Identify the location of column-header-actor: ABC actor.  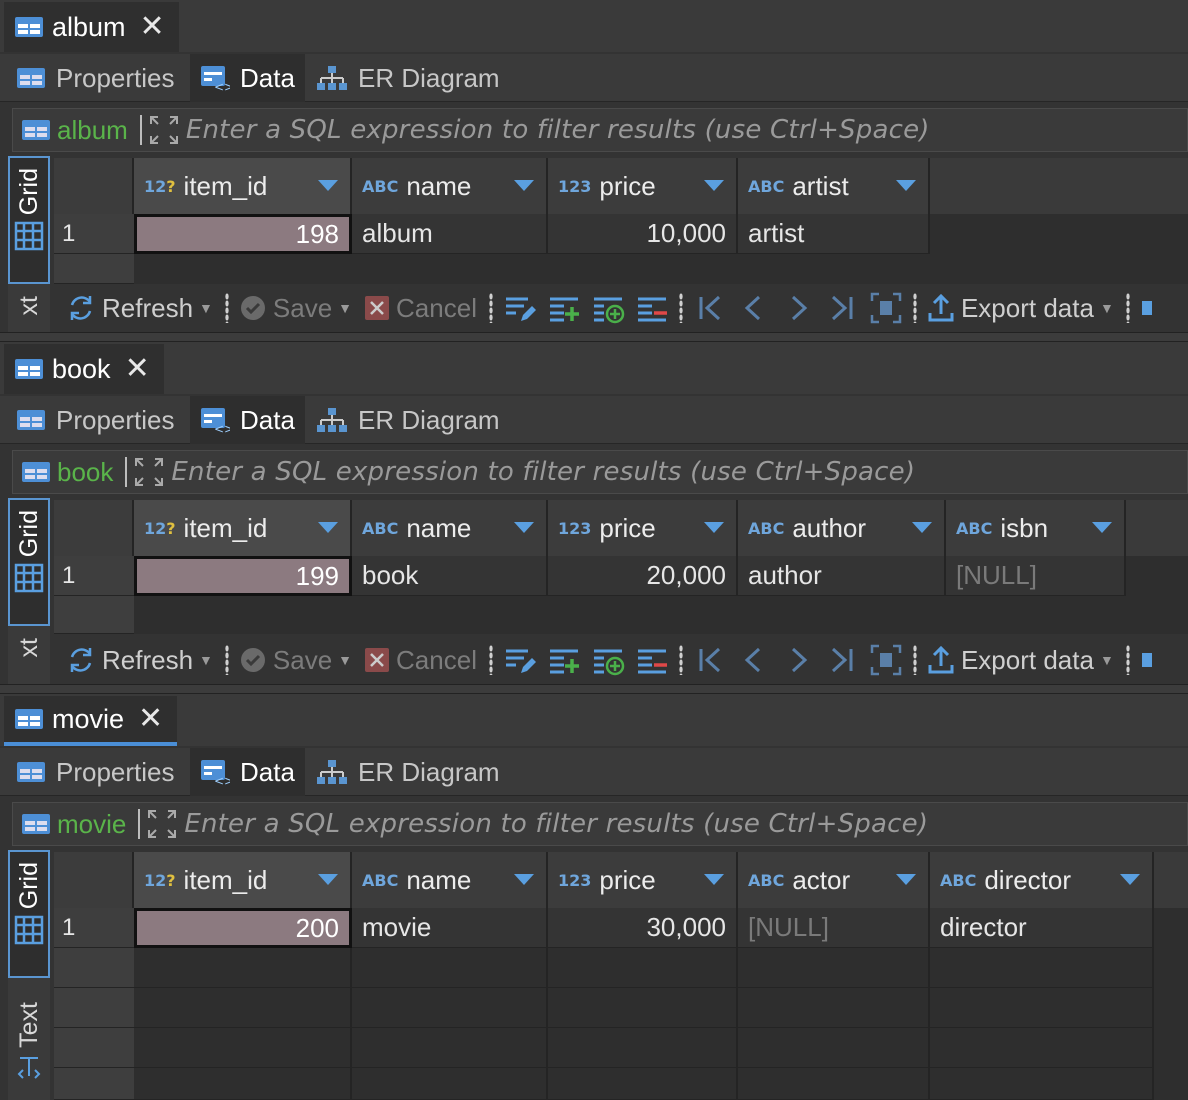
(834, 880).